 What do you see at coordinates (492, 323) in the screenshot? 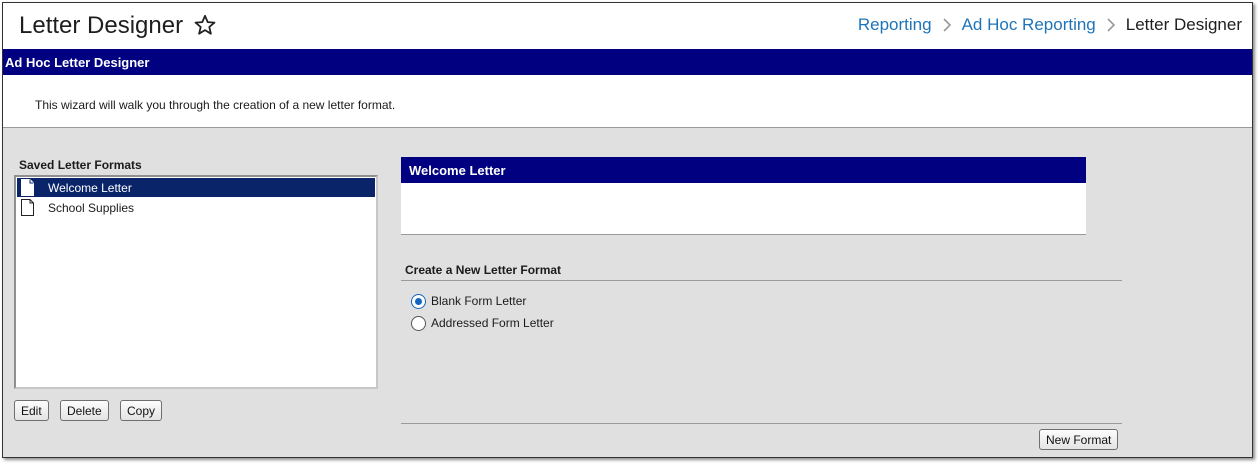
I see `radio-label: Addressed Form Letter` at bounding box center [492, 323].